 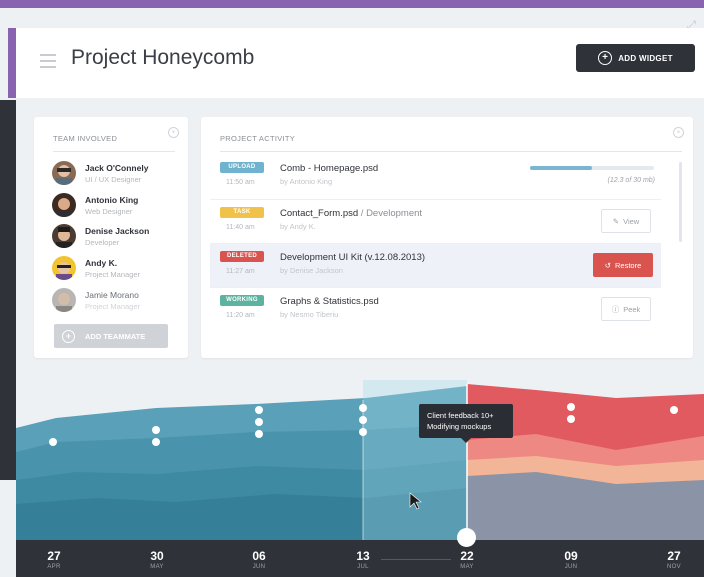 What do you see at coordinates (416, 559) in the screenshot?
I see `range-connector` at bounding box center [416, 559].